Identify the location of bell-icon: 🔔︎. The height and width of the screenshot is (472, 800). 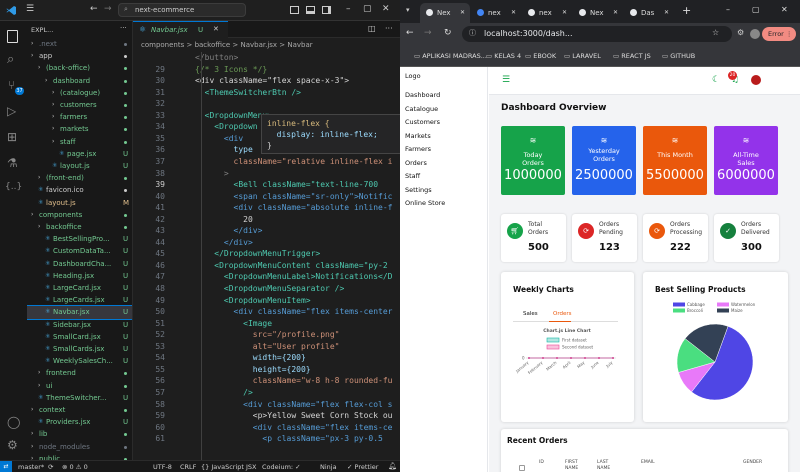
(392, 466).